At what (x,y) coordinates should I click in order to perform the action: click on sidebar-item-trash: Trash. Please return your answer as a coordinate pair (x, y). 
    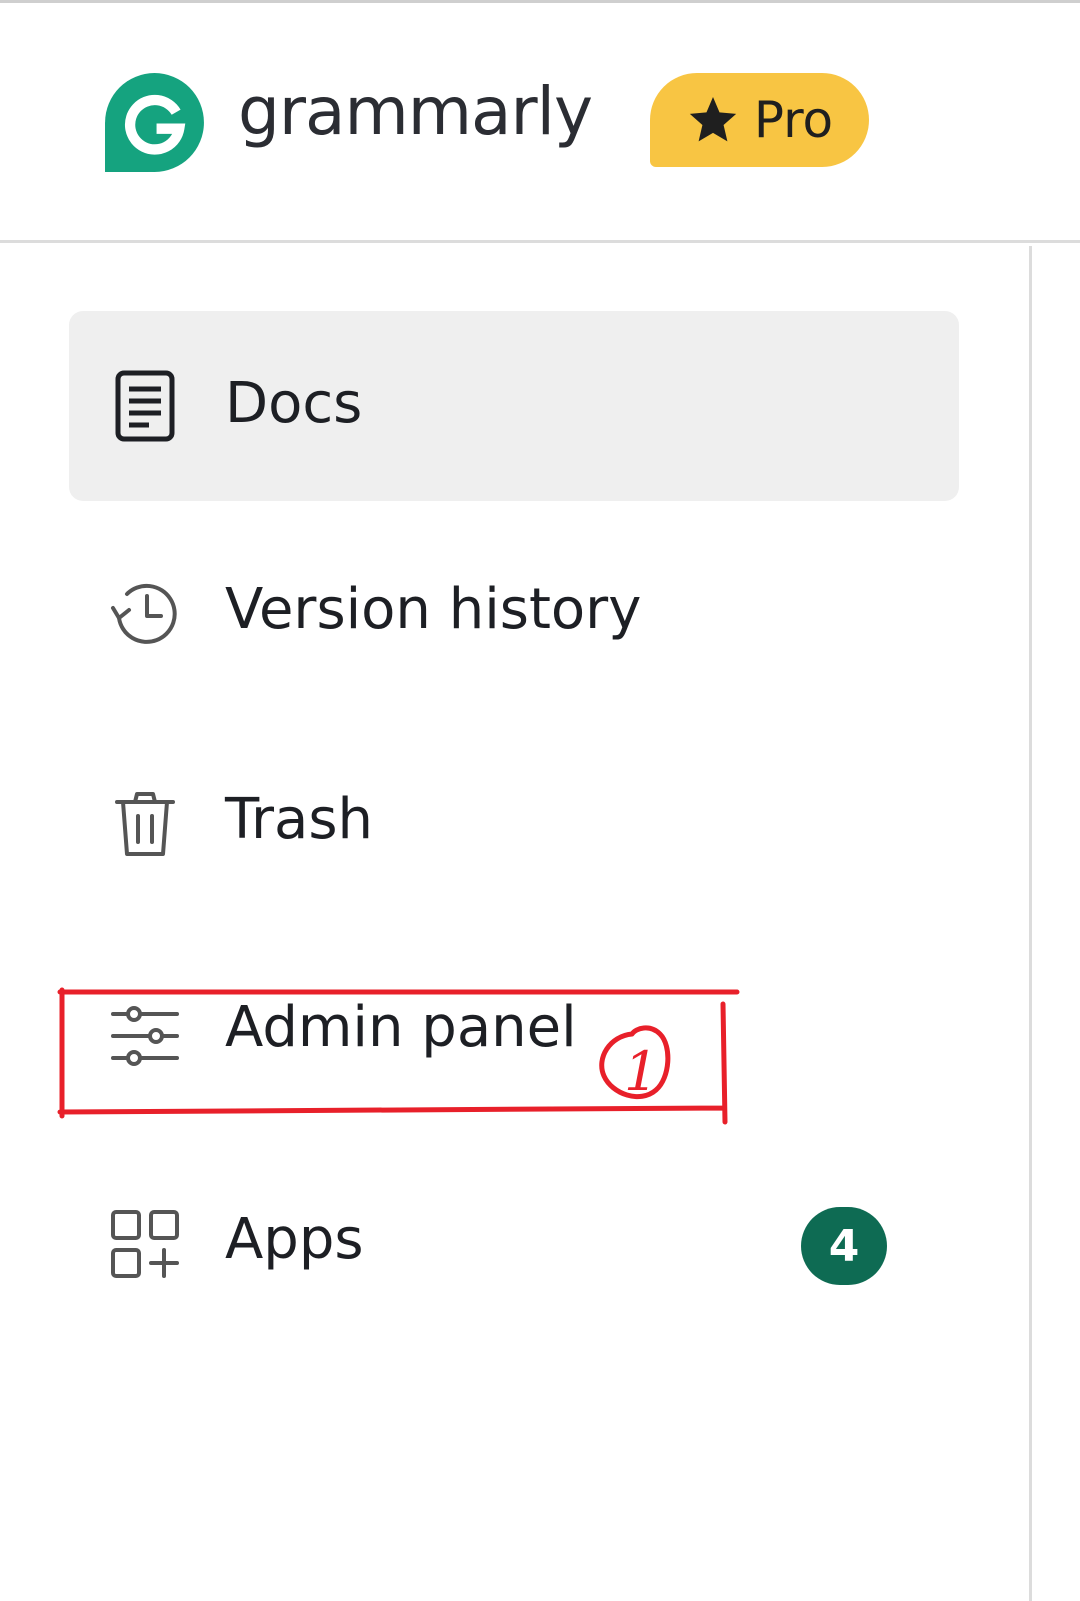
    Looking at the image, I should click on (514, 827).